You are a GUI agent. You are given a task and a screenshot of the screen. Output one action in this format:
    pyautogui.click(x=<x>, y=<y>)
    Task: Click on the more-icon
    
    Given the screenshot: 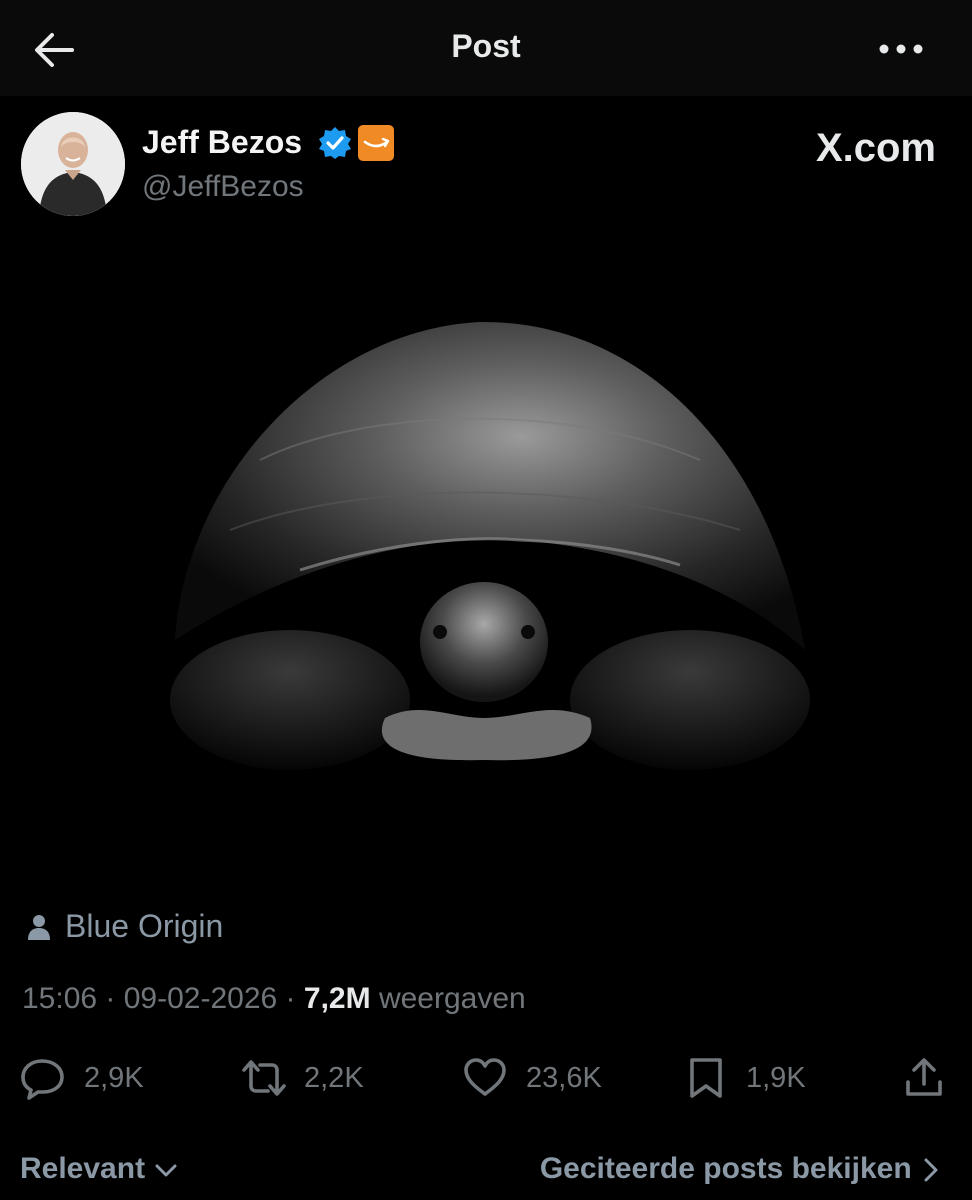 What is the action you would take?
    pyautogui.click(x=901, y=49)
    